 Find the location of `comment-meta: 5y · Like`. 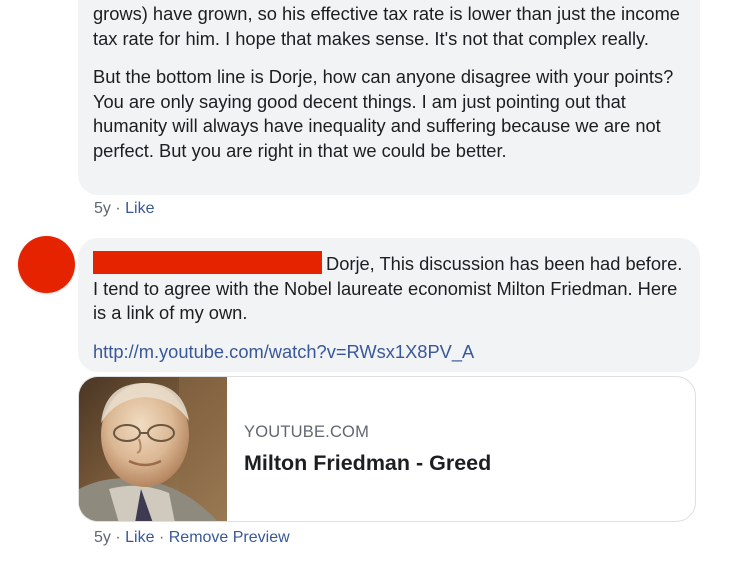

comment-meta: 5y · Like is located at coordinates (124, 209).